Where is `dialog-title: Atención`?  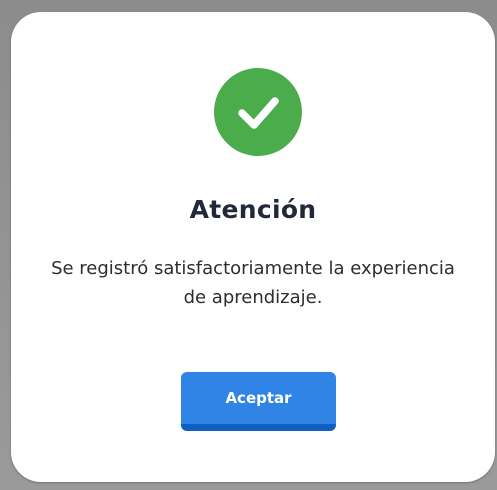
dialog-title: Atención is located at coordinates (253, 209).